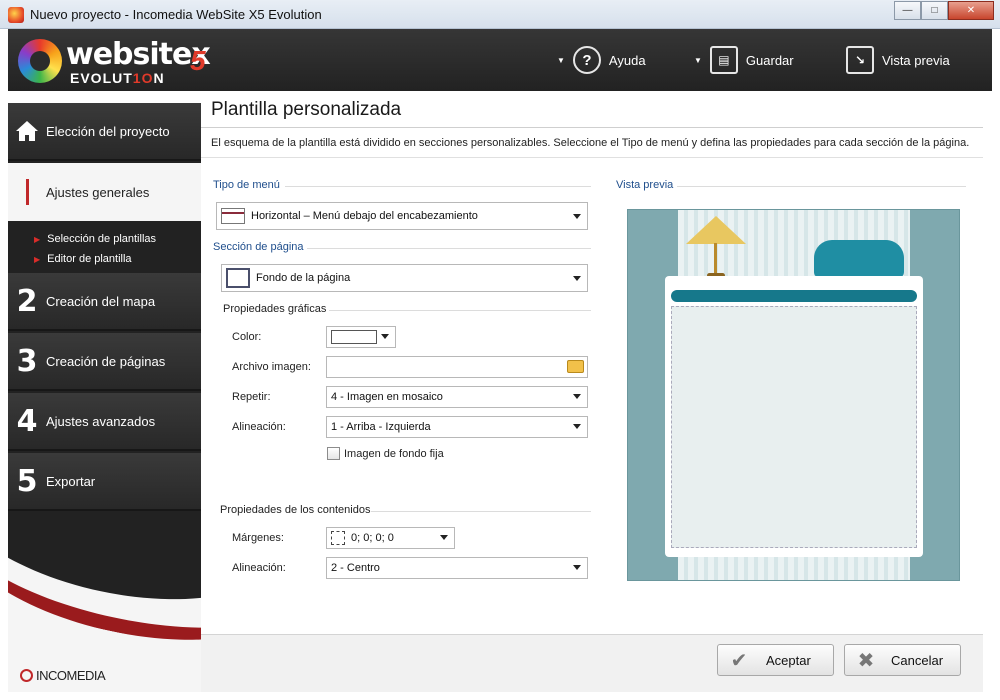  Describe the element at coordinates (859, 259) in the screenshot. I see `armchair-icon` at that location.